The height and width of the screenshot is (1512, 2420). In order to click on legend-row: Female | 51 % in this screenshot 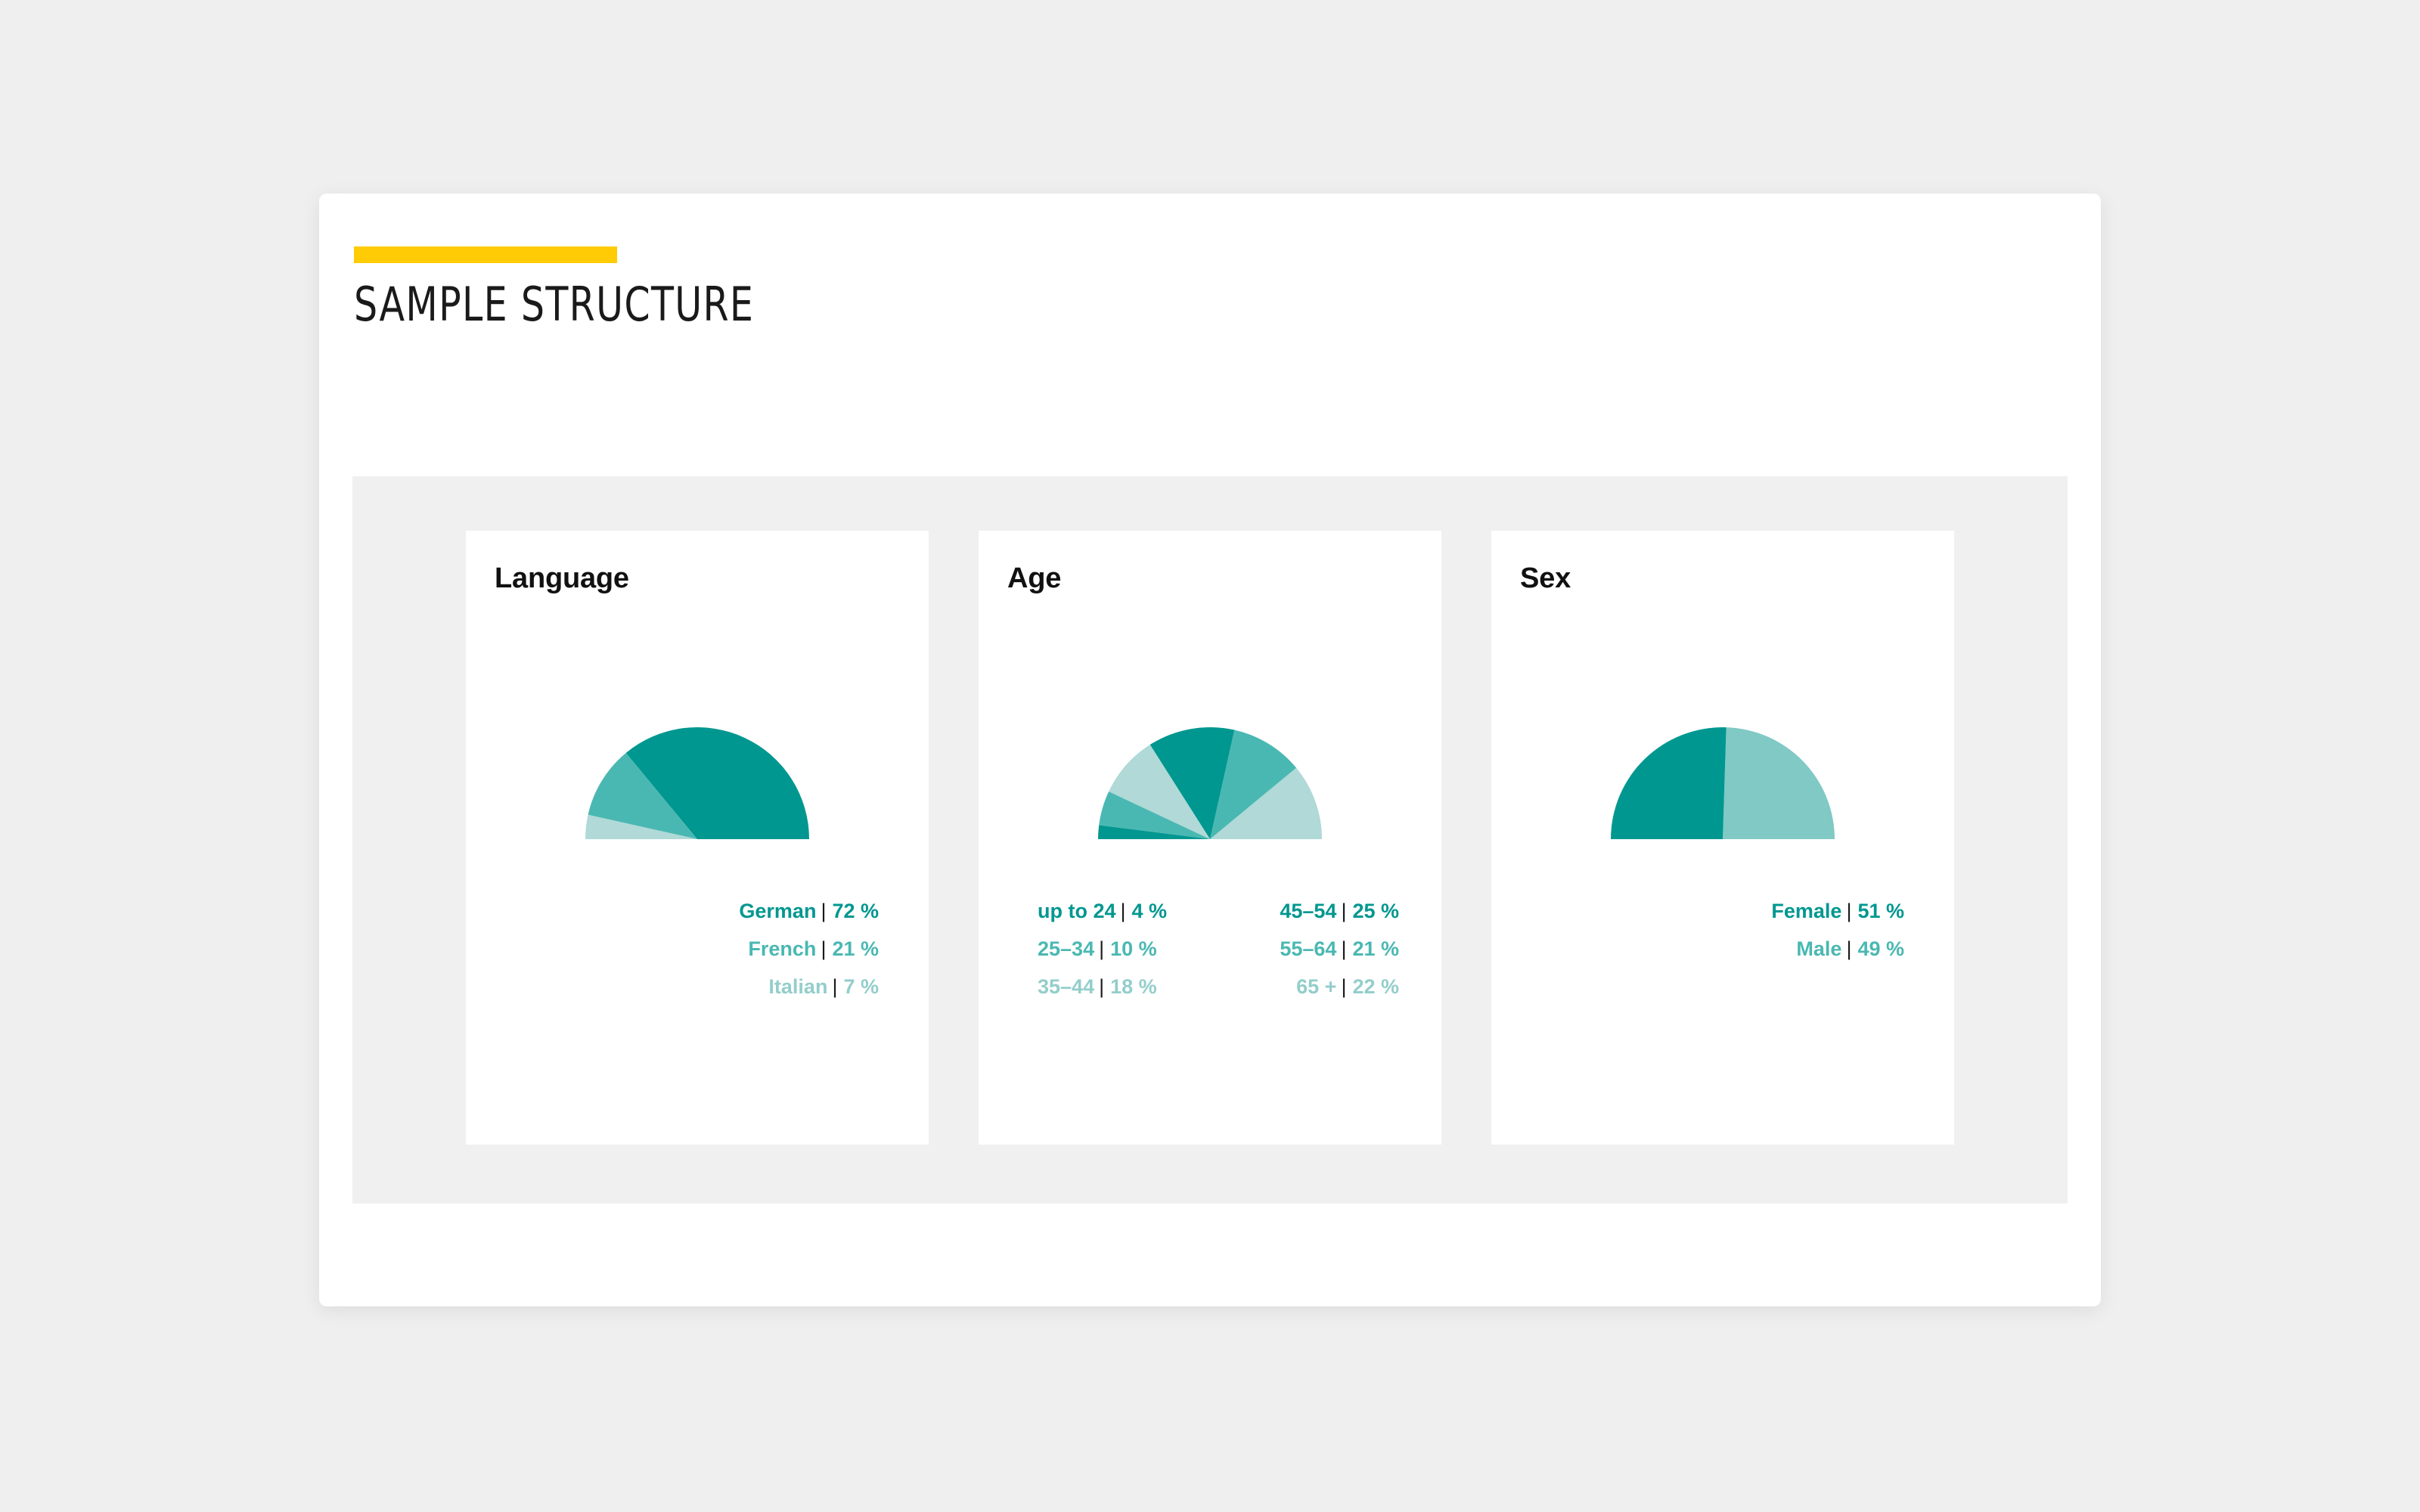, I will do `click(1722, 911)`.